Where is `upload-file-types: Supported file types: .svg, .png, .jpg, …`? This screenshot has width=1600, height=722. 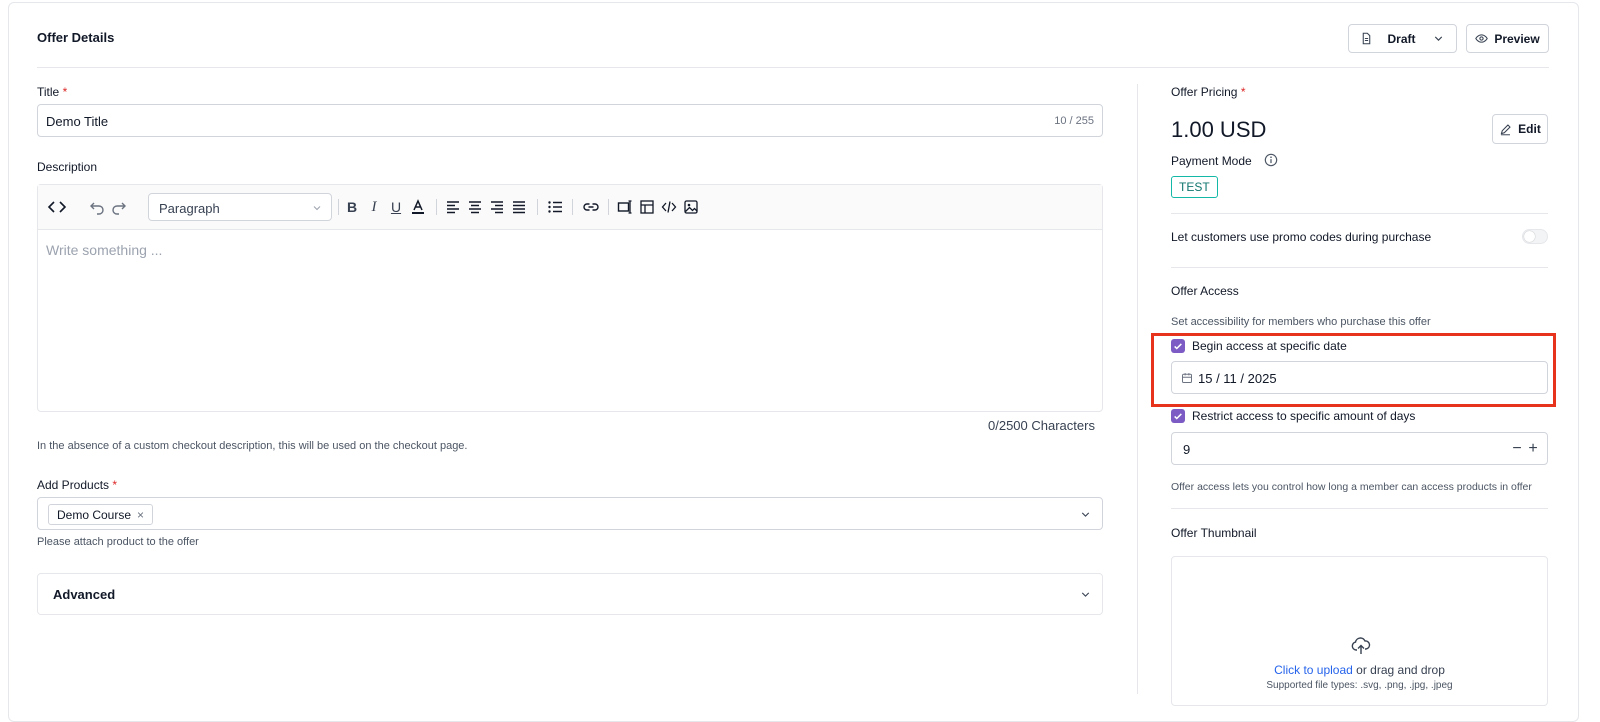
upload-file-types: Supported file types: .svg, .png, .jpg, … is located at coordinates (1359, 685).